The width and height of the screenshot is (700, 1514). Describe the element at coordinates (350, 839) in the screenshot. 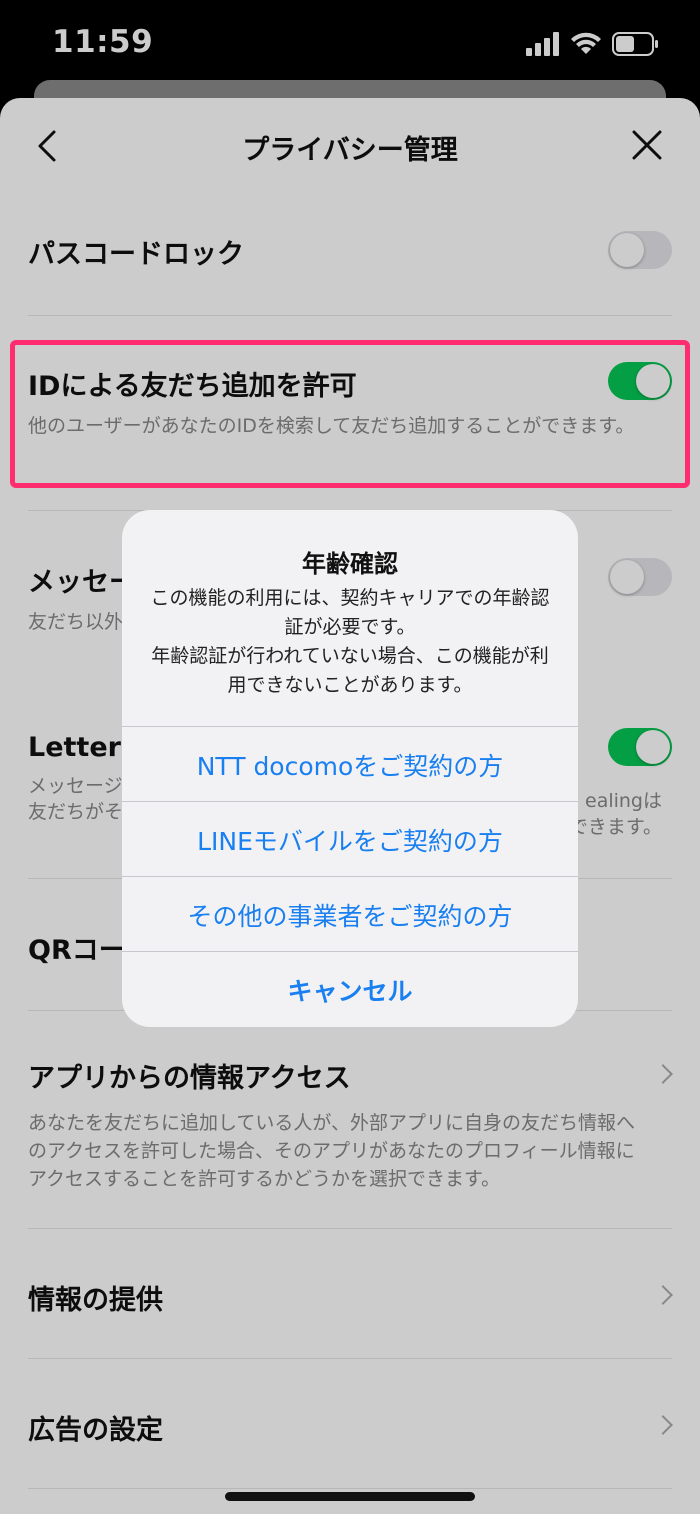

I see `line-mobile-button: LINEモバイルをご契約の方` at that location.